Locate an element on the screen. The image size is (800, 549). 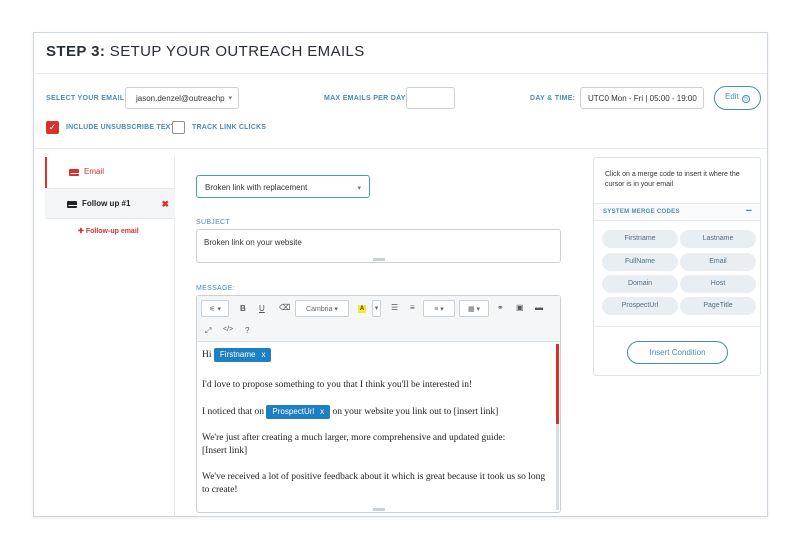
add-follow-up-button: ✚ Follow-up email is located at coordinates (108, 231).